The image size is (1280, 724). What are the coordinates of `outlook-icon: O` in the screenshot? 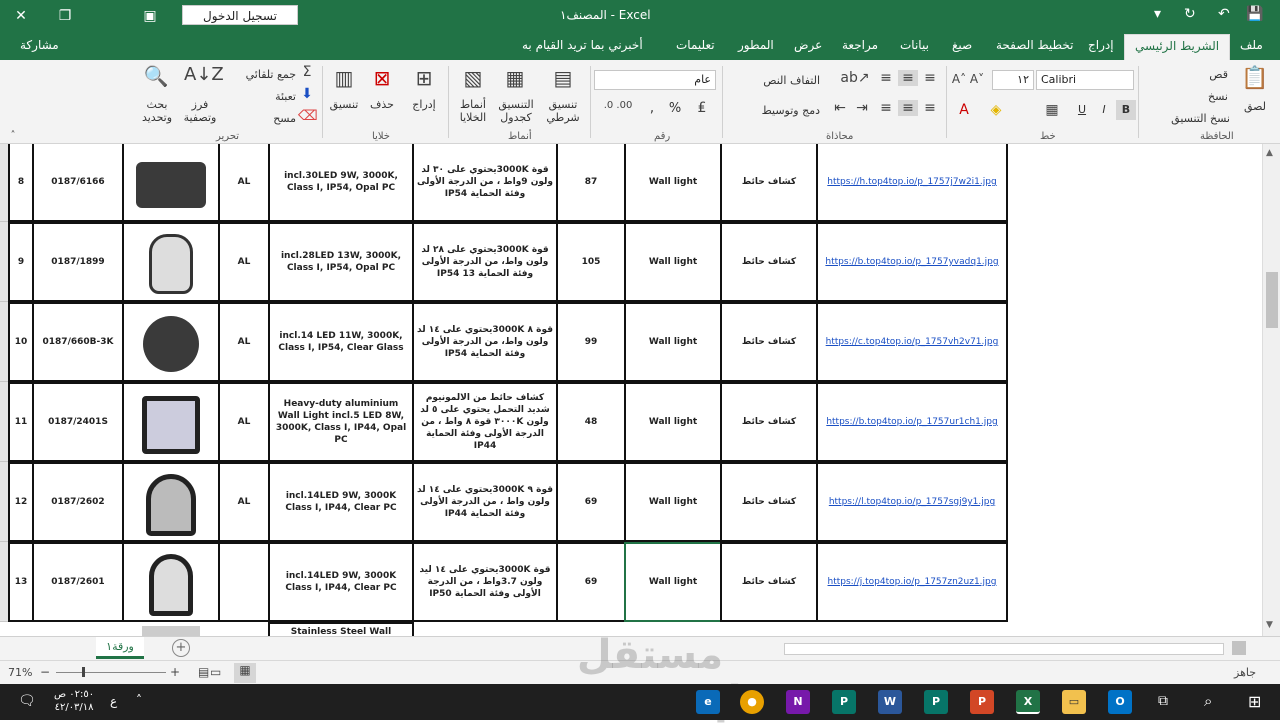 It's located at (1120, 702).